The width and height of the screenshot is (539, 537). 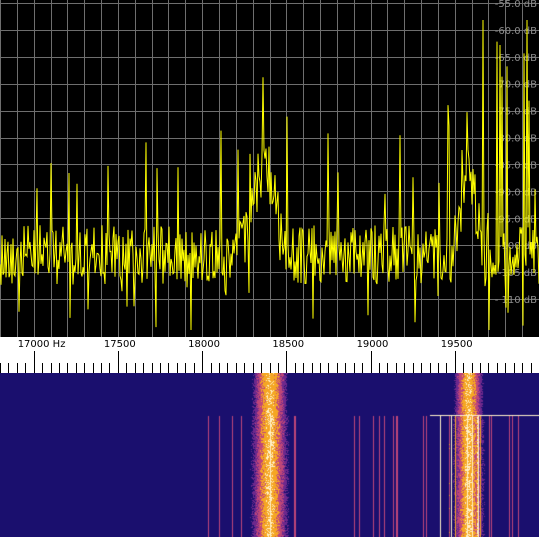 I want to click on frequency-ruler: 17000 Hz 17500 18000 18500 19000 19500, so click(x=269, y=355).